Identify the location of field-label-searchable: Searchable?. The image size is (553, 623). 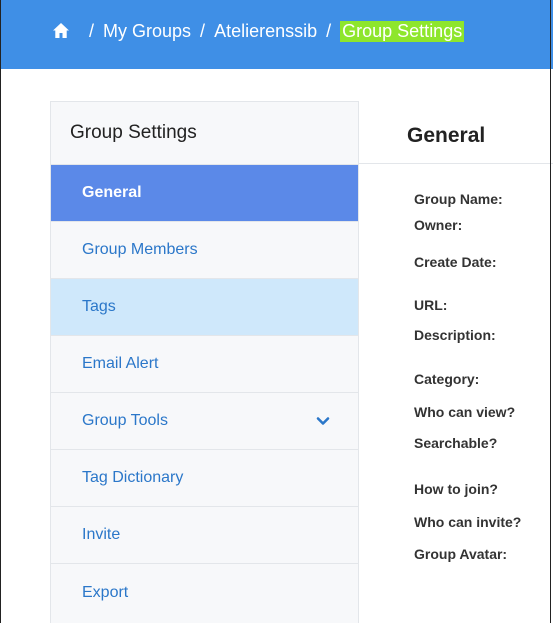
(456, 443).